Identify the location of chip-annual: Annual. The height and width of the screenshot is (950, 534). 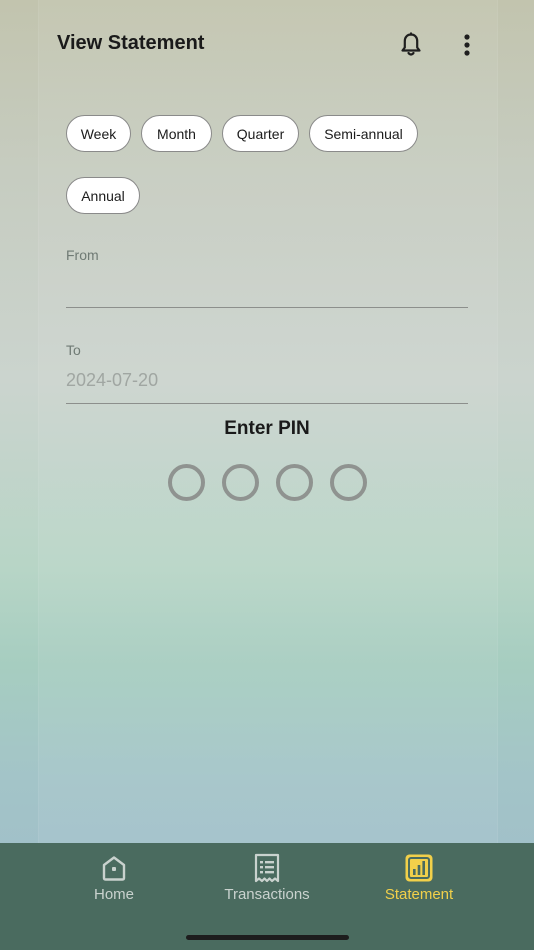
(103, 195).